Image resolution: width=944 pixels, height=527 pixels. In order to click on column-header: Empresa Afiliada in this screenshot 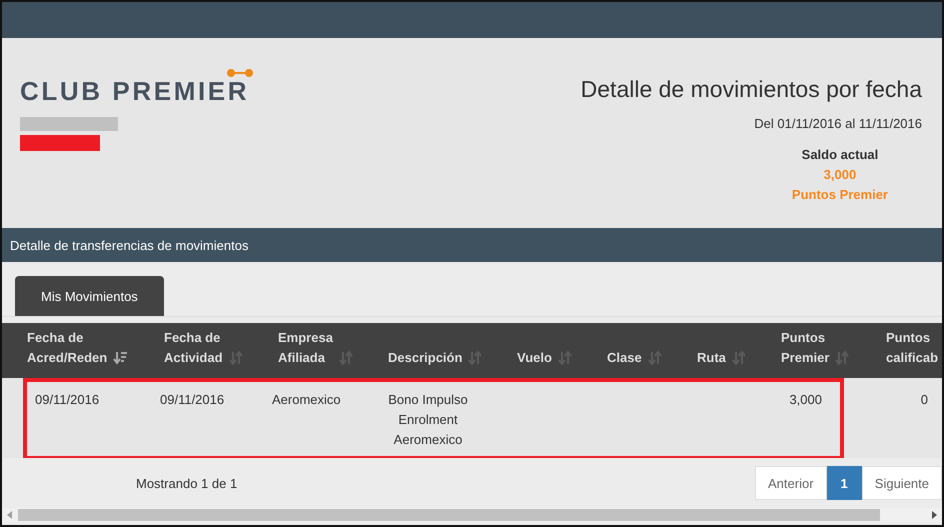, I will do `click(305, 348)`.